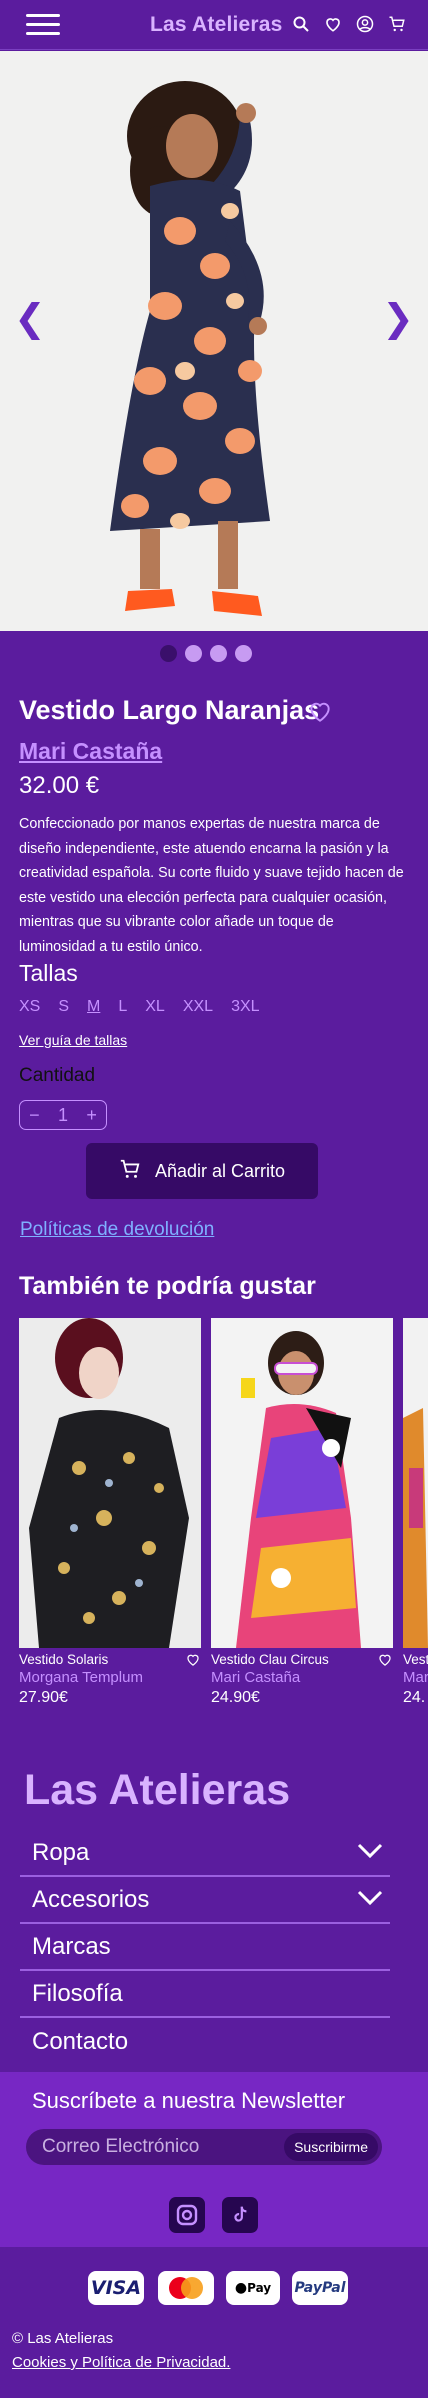  Describe the element at coordinates (121, 2362) in the screenshot. I see `privacy-link: Cookies y Política de Privacidad.` at that location.